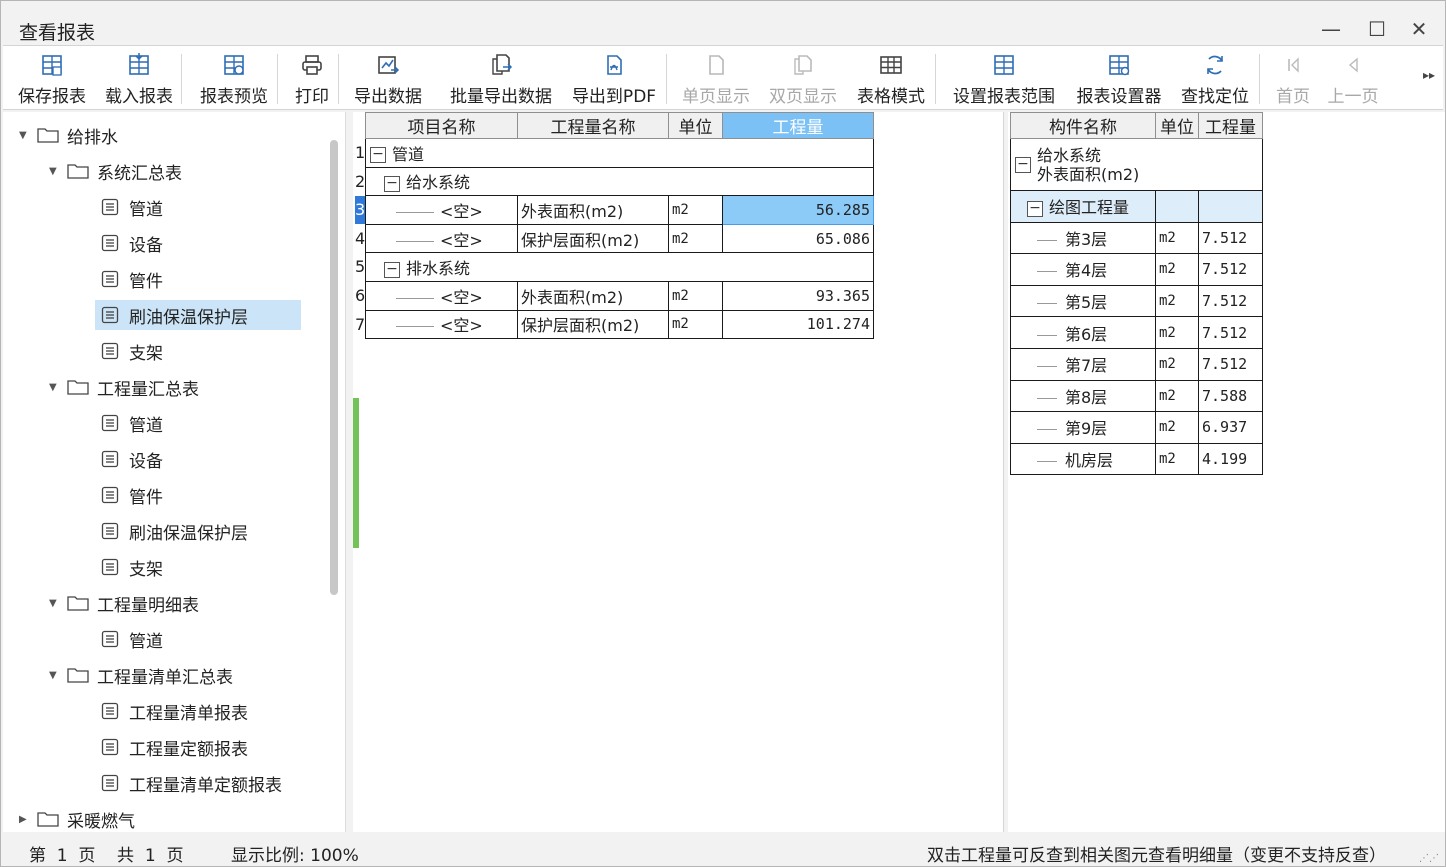 The height and width of the screenshot is (867, 1446). I want to click on table-row: <空> 外表面积(m2) m2 56.285, so click(619, 210).